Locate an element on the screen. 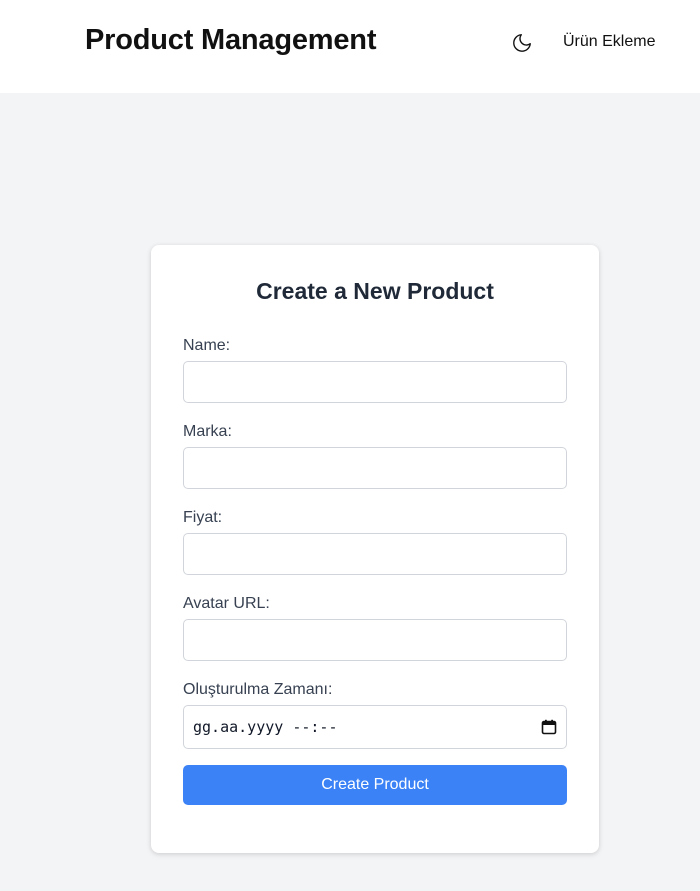 This screenshot has height=891, width=700. app-title: Product Management is located at coordinates (231, 40).